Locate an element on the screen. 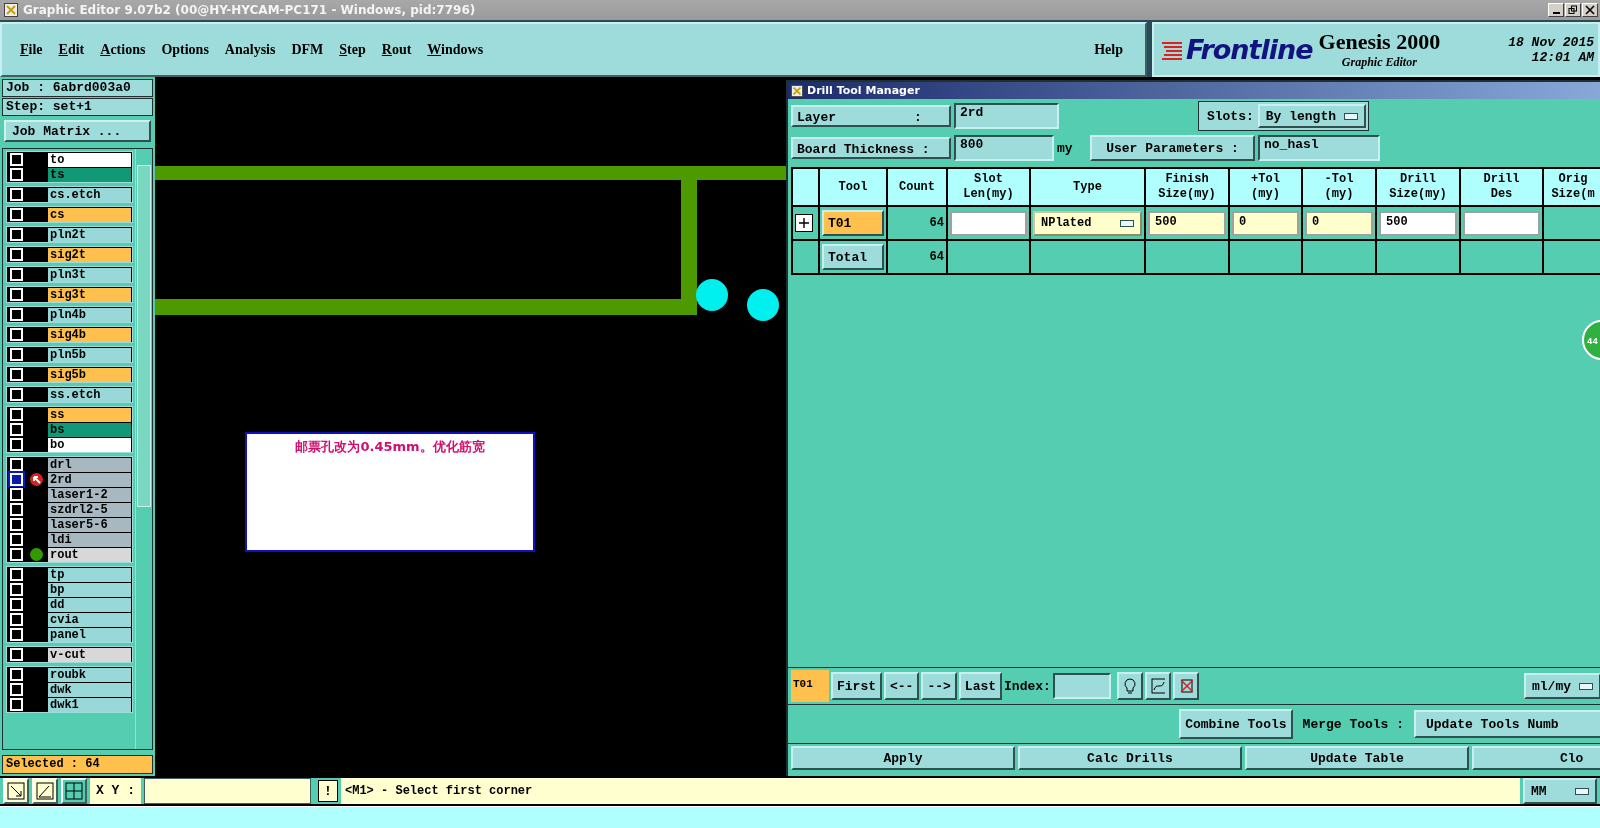  layer-name: tp is located at coordinates (89, 574).